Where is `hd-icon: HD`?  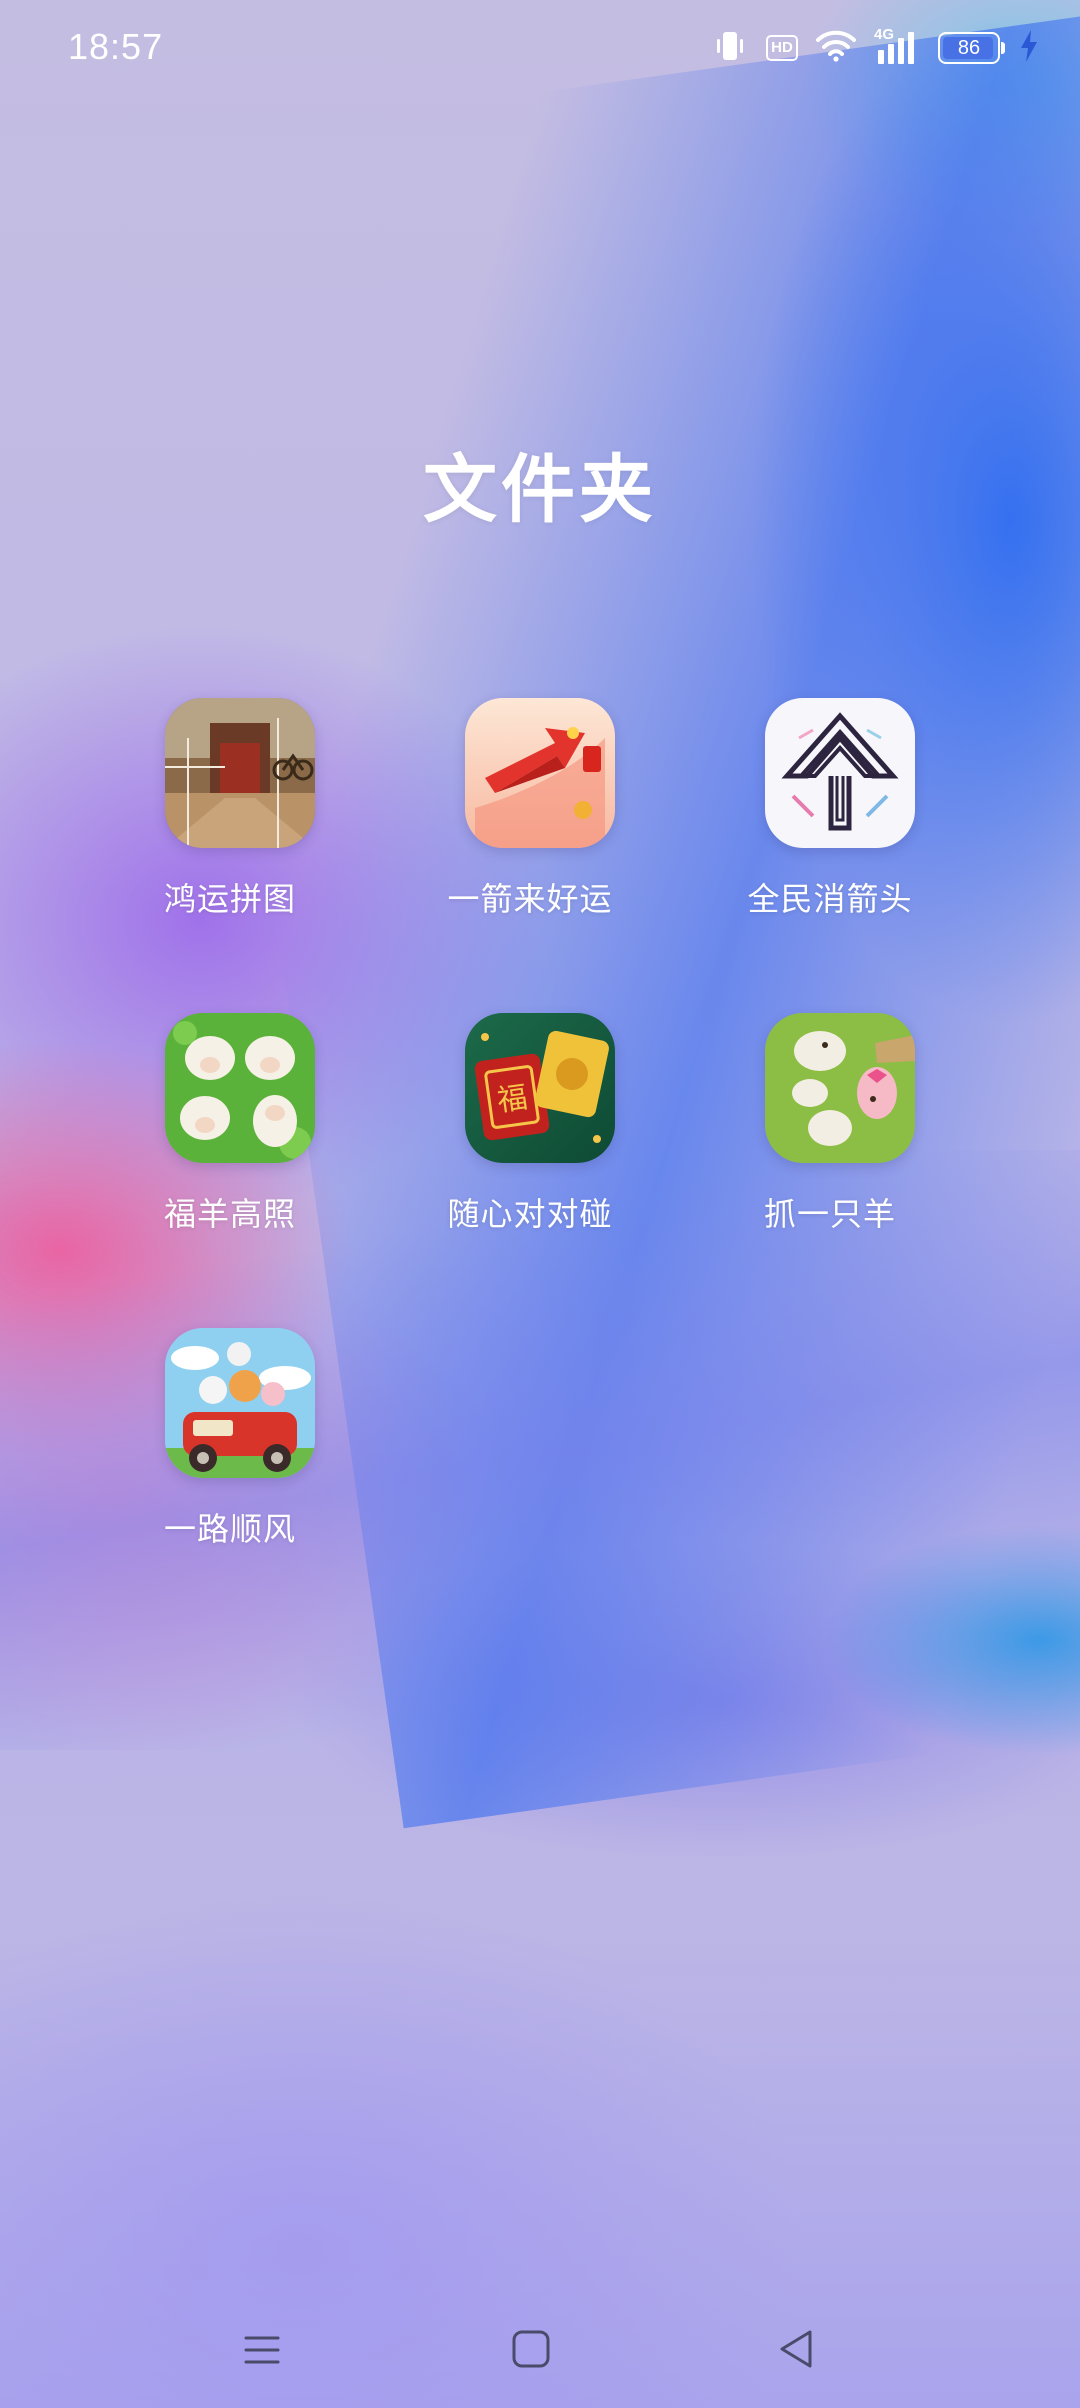 hd-icon: HD is located at coordinates (782, 48).